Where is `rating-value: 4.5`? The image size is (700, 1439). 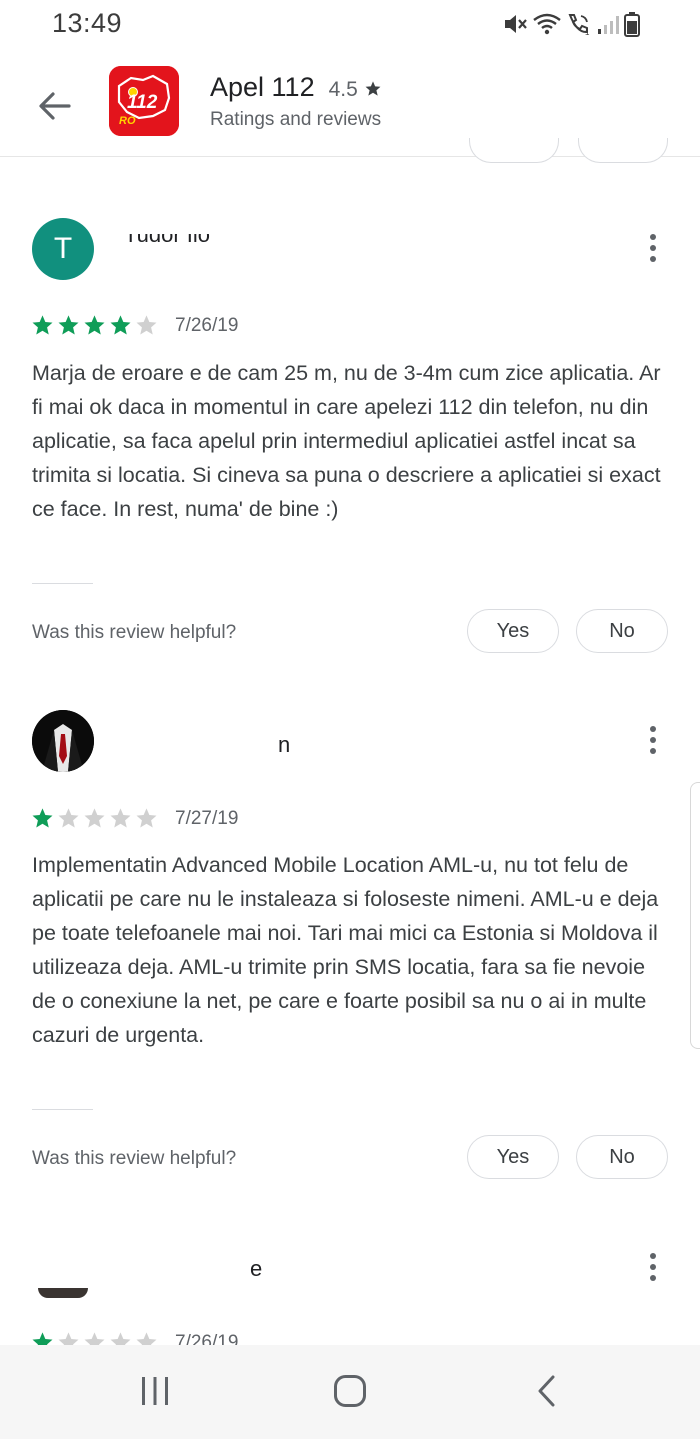
rating-value: 4.5 is located at coordinates (343, 89).